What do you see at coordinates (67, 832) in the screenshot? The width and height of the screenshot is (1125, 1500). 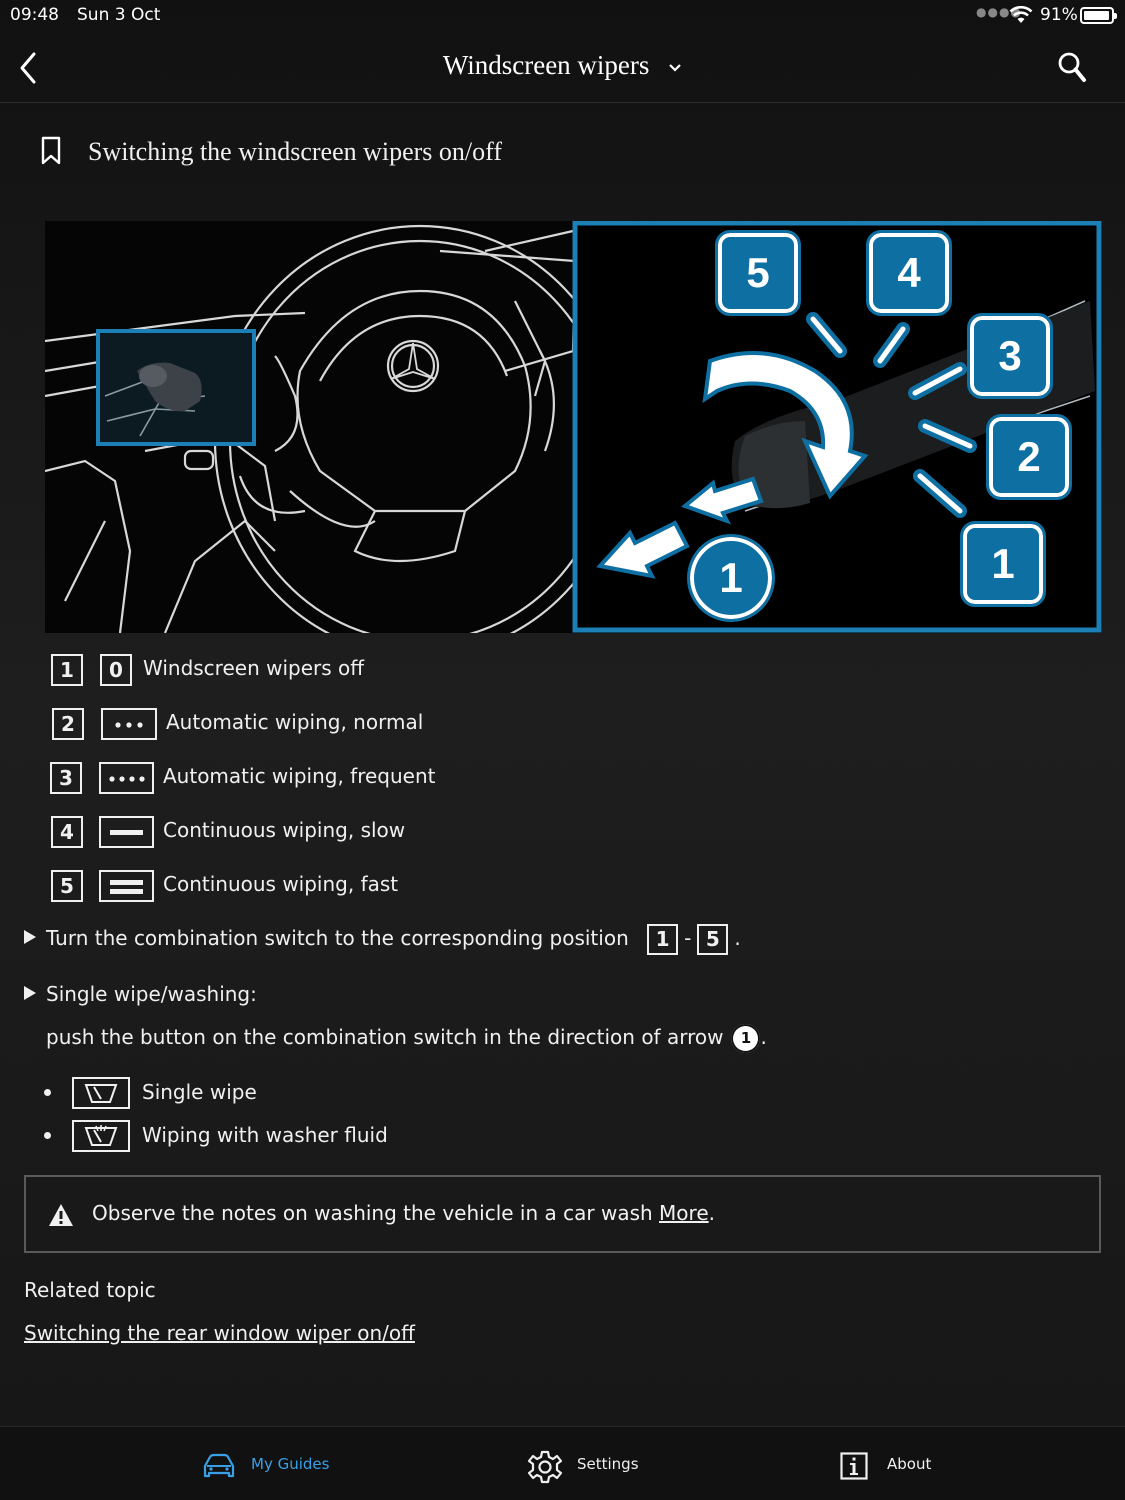 I see `position-number-box: 4` at bounding box center [67, 832].